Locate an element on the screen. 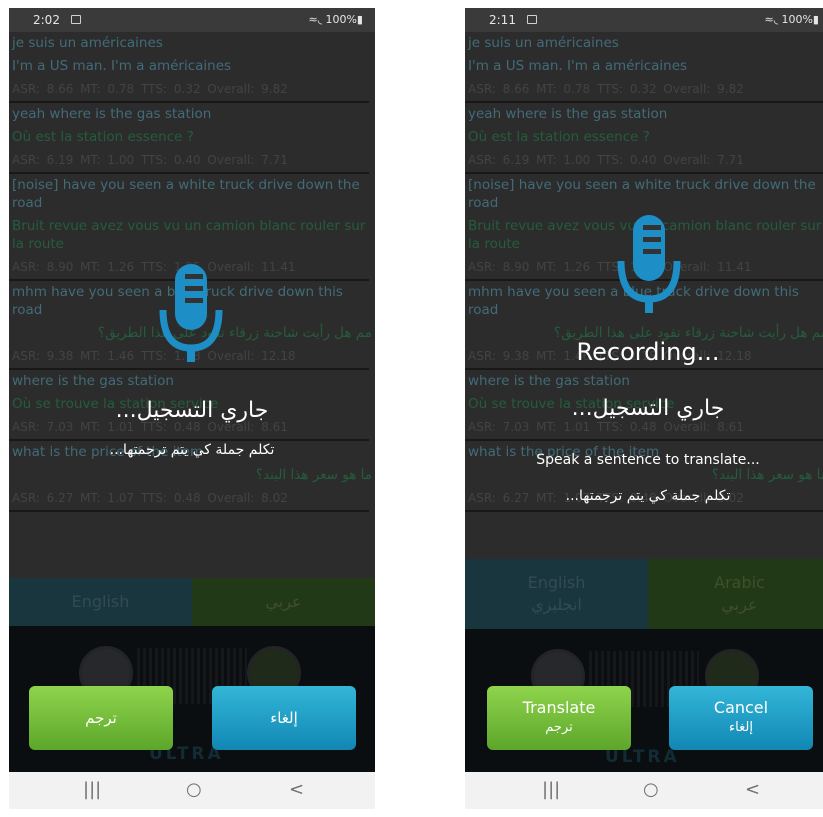 This screenshot has width=823, height=817. translate-button: ترجم is located at coordinates (101, 718).